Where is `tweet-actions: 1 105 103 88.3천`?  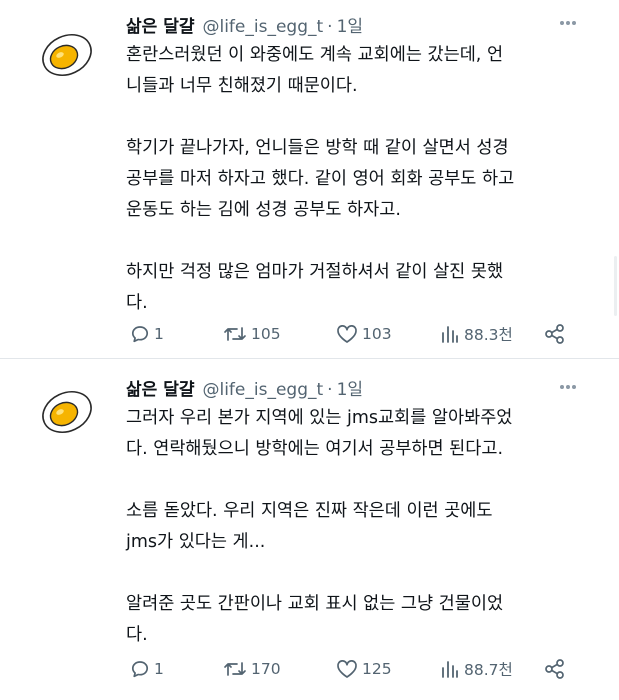
tweet-actions: 1 105 103 88.3천 is located at coordinates (360, 334).